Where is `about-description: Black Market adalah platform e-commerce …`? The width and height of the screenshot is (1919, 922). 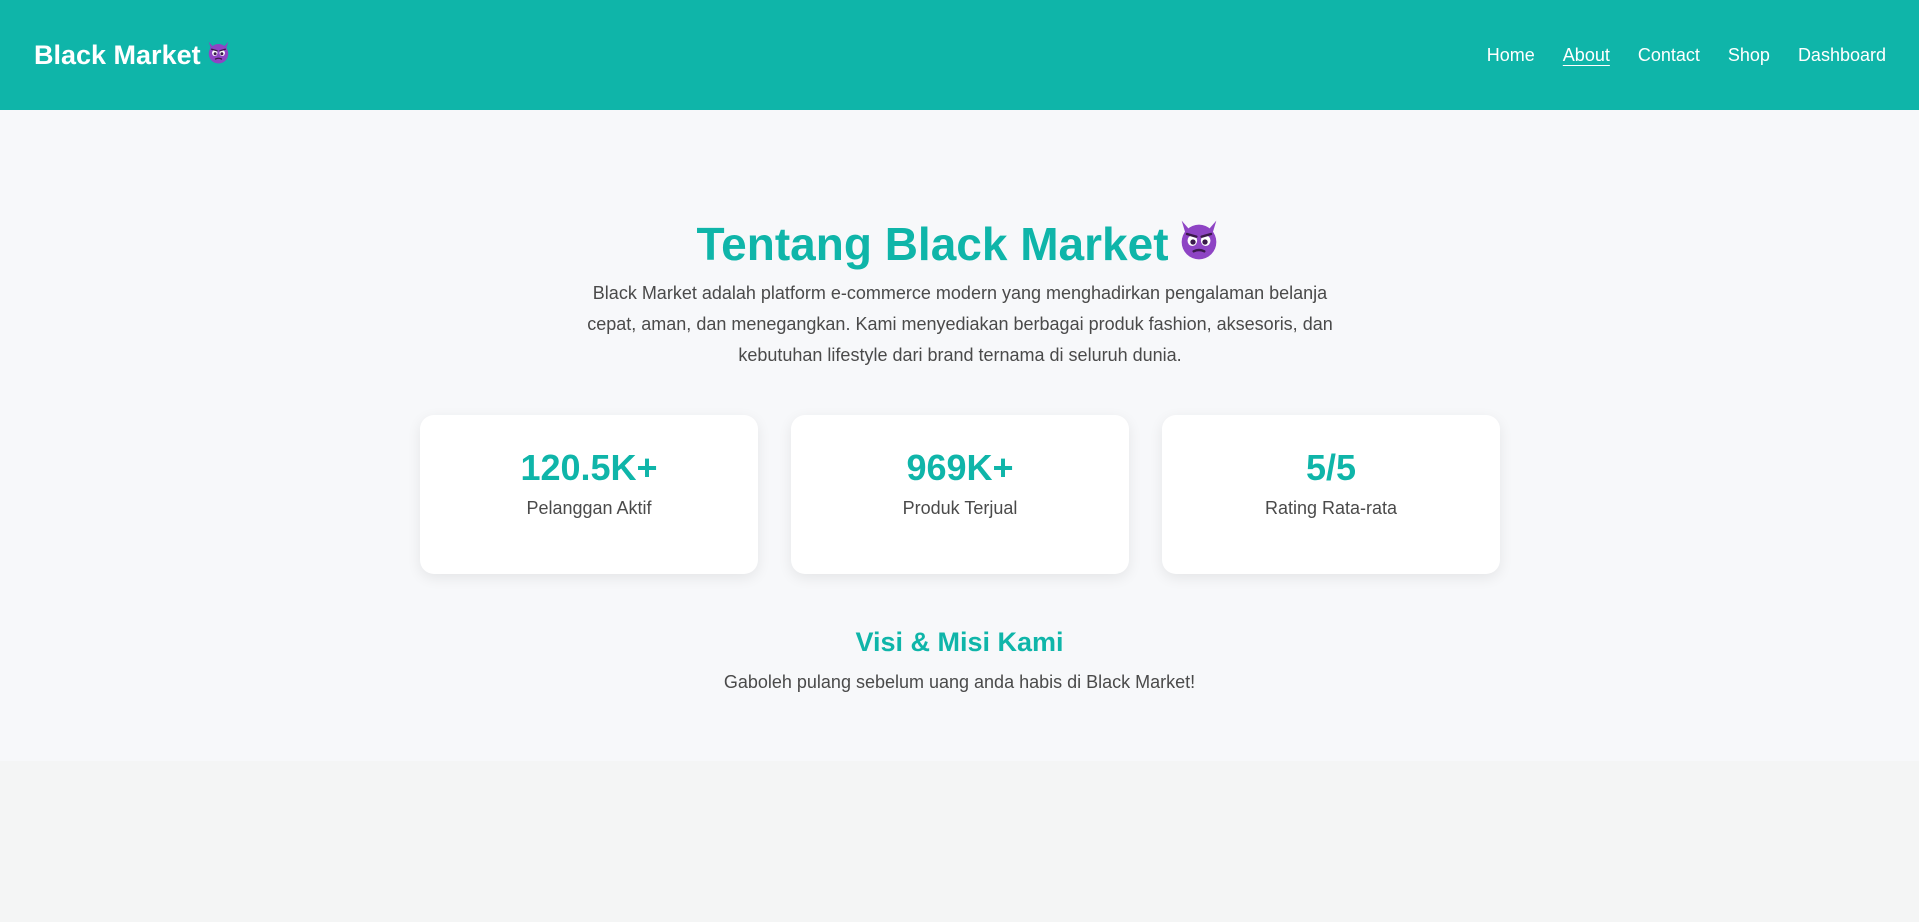
about-description: Black Market adalah platform e-commerce … is located at coordinates (960, 324).